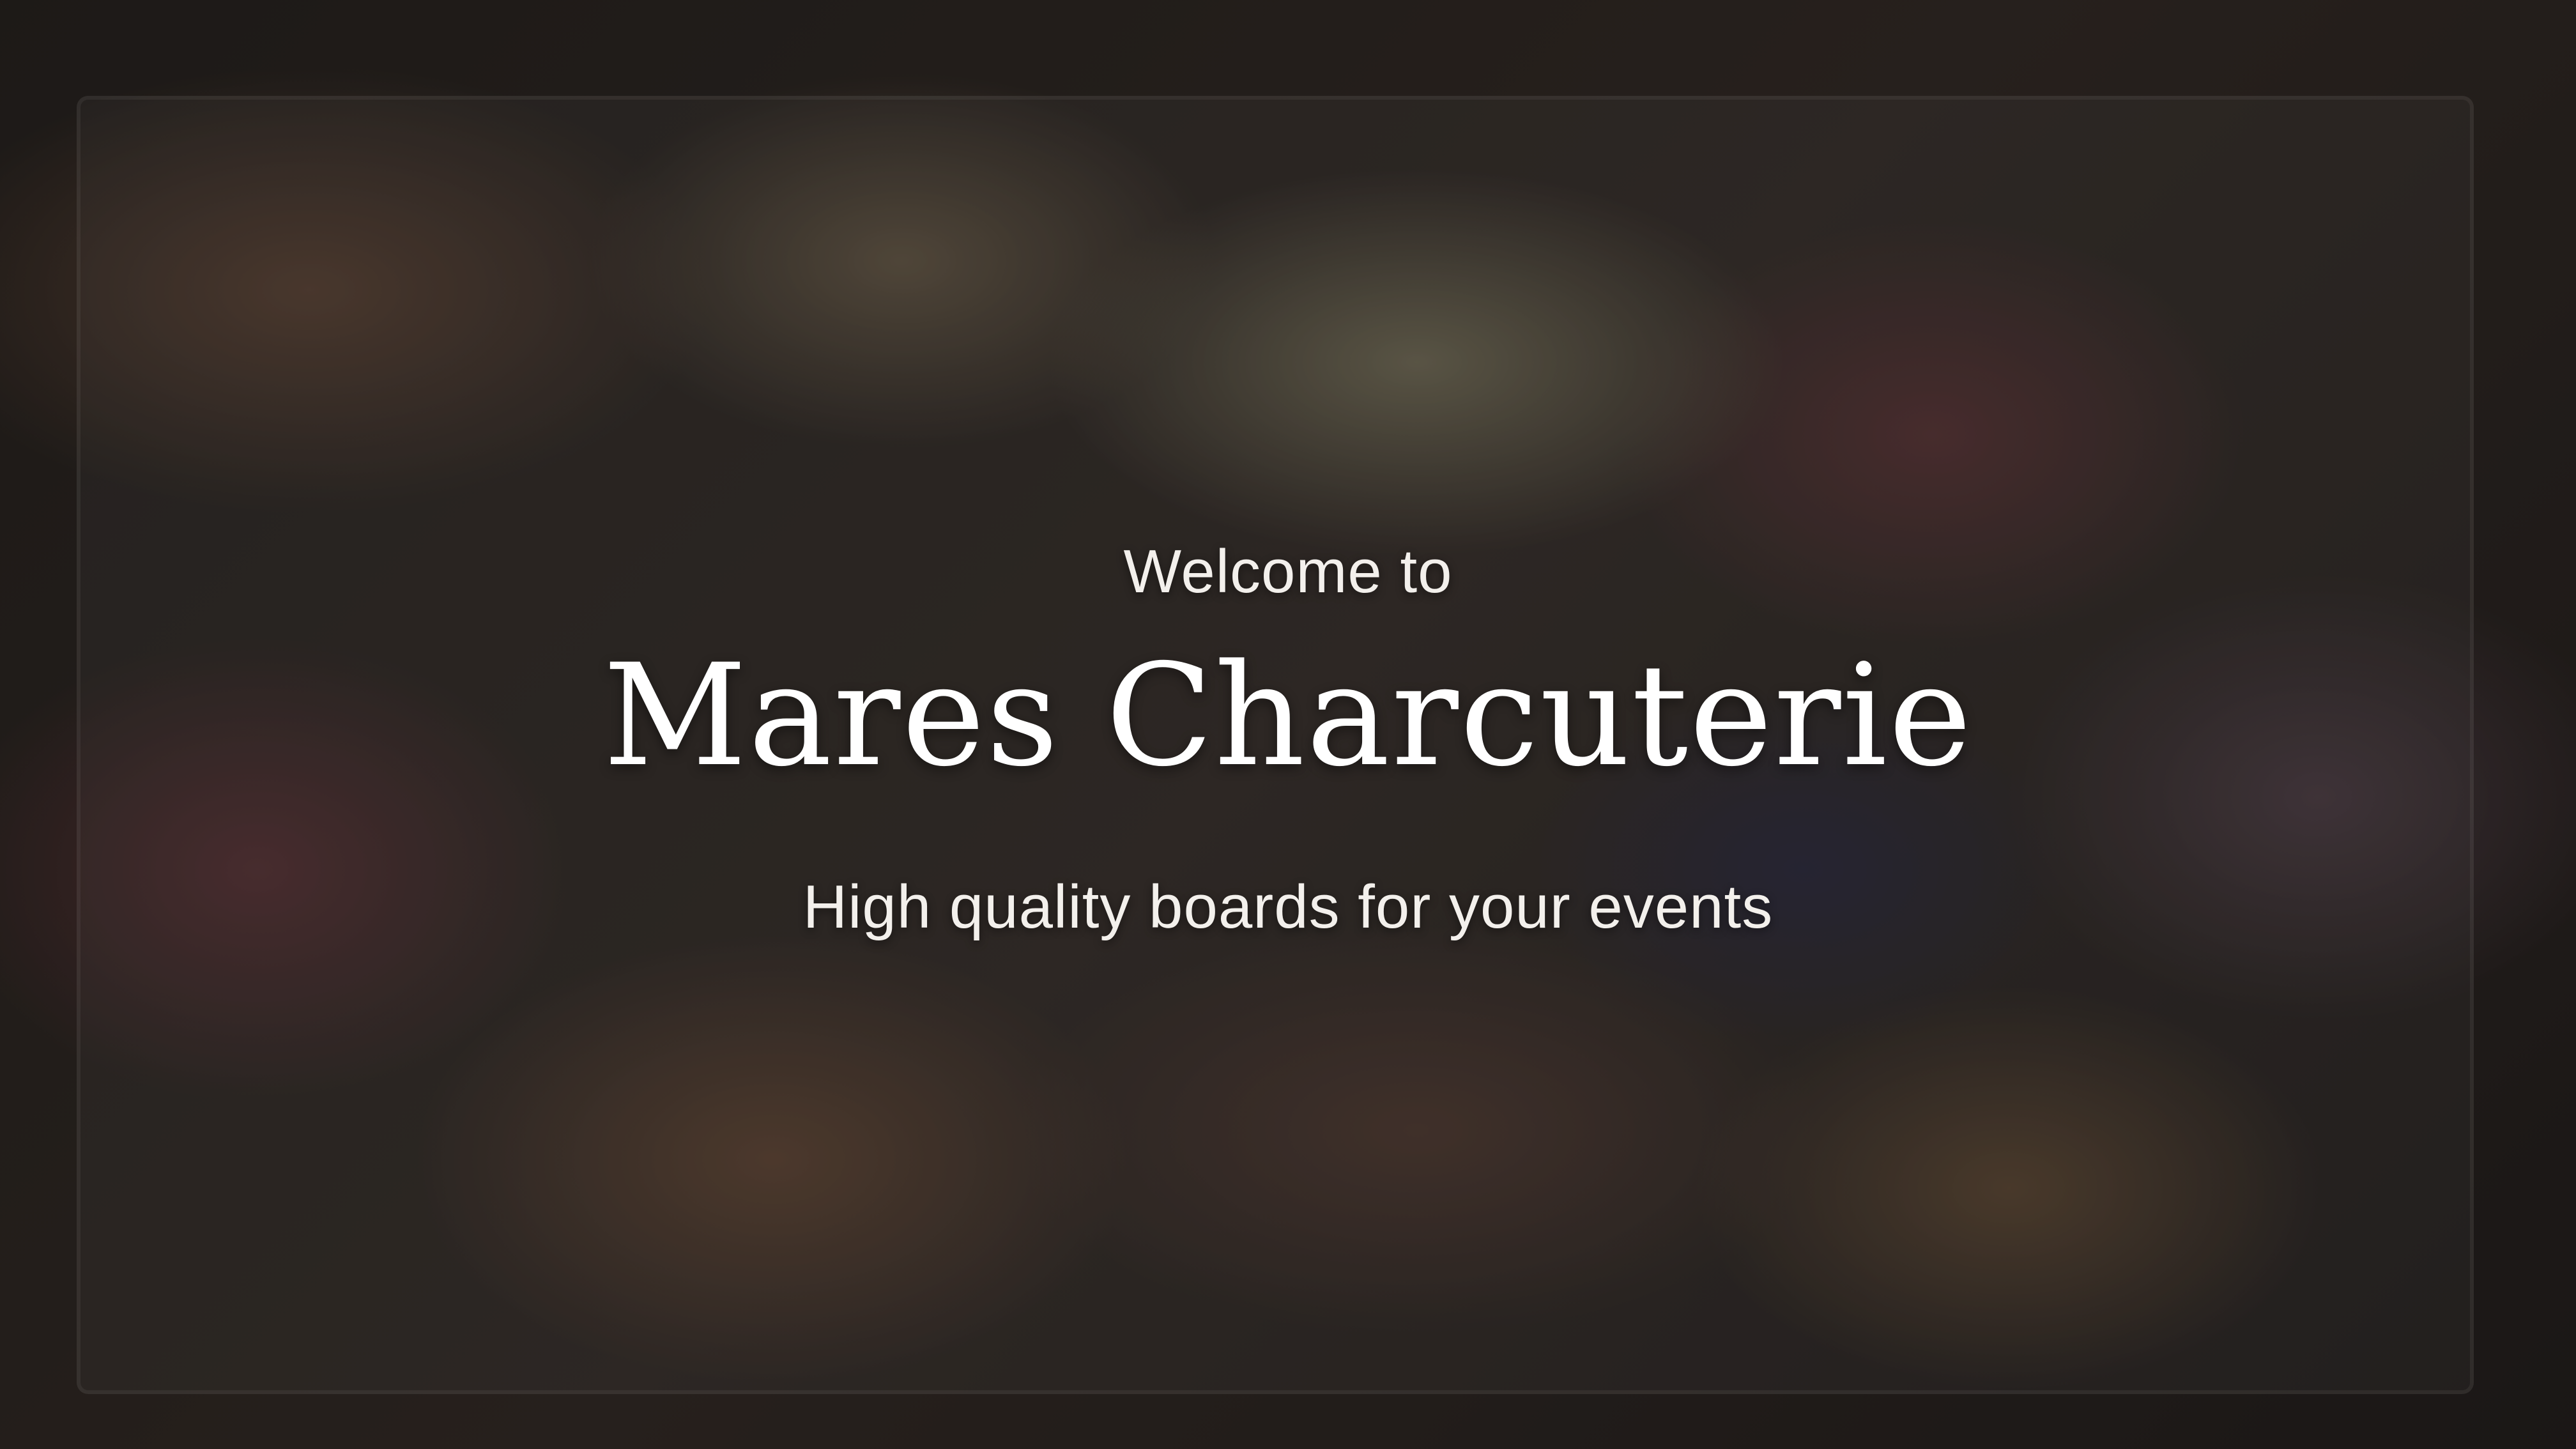  I want to click on brand-title: Mares Charcuterie, so click(1288, 715).